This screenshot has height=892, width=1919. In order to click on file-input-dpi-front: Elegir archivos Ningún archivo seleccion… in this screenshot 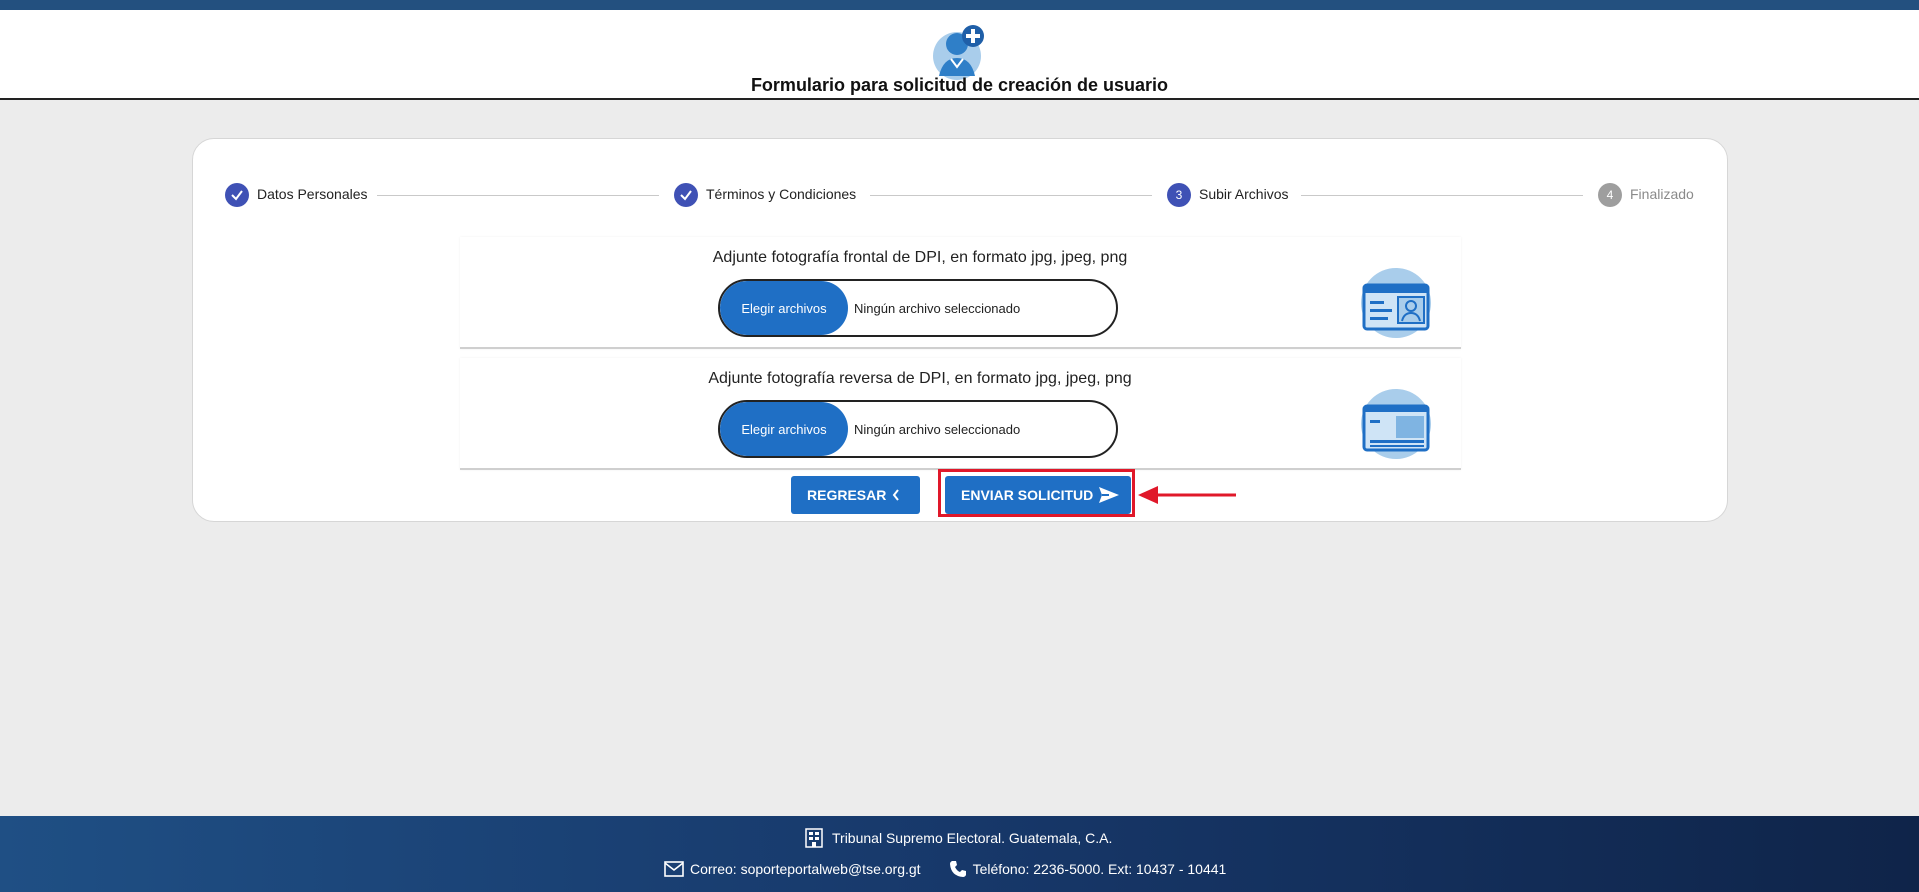, I will do `click(918, 308)`.